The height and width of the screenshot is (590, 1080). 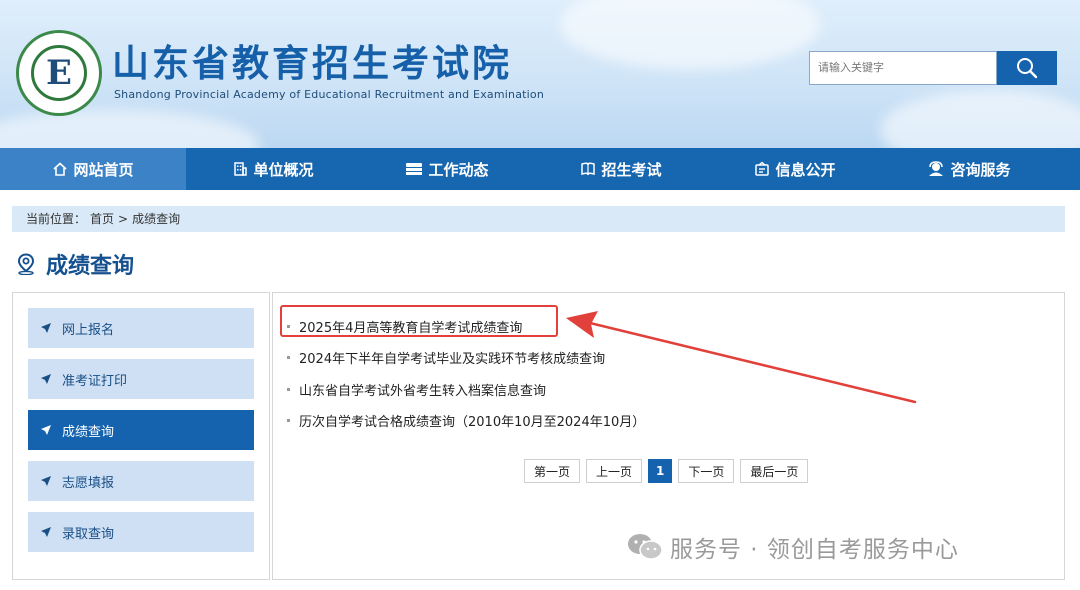 I want to click on nav-item-home: 网站首页, so click(x=93, y=169).